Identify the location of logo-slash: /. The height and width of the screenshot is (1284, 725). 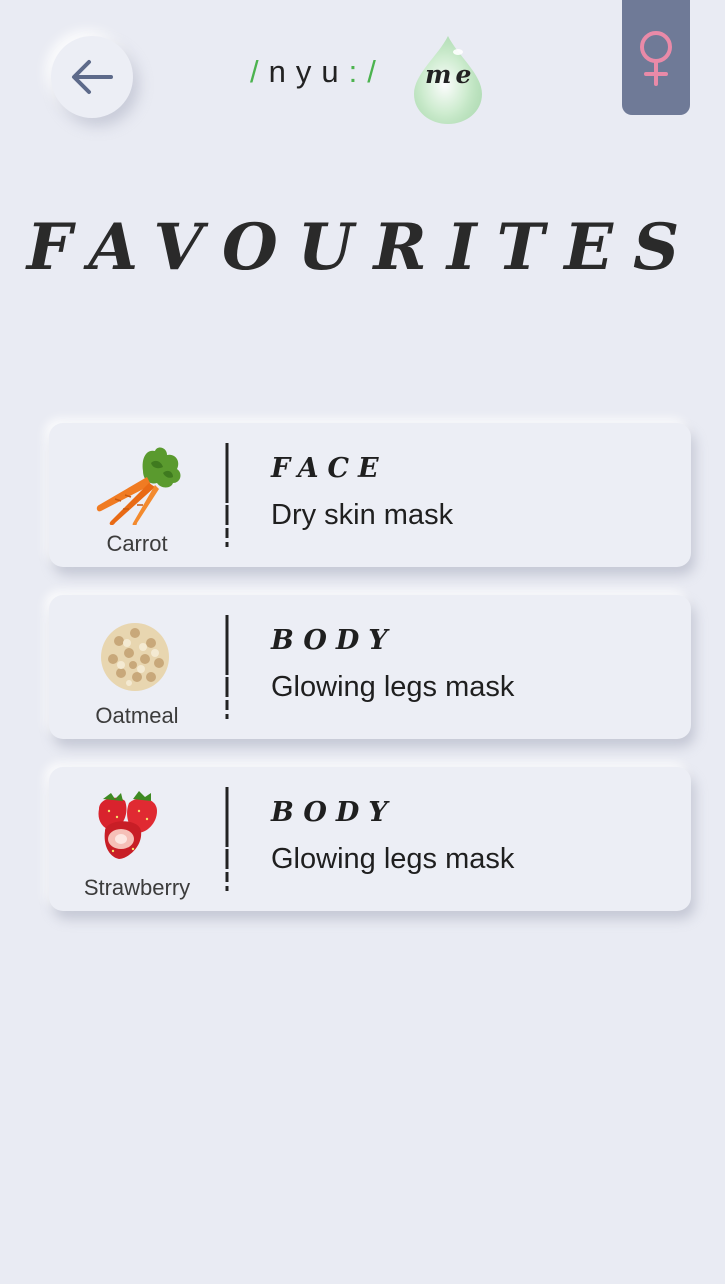
(259, 71).